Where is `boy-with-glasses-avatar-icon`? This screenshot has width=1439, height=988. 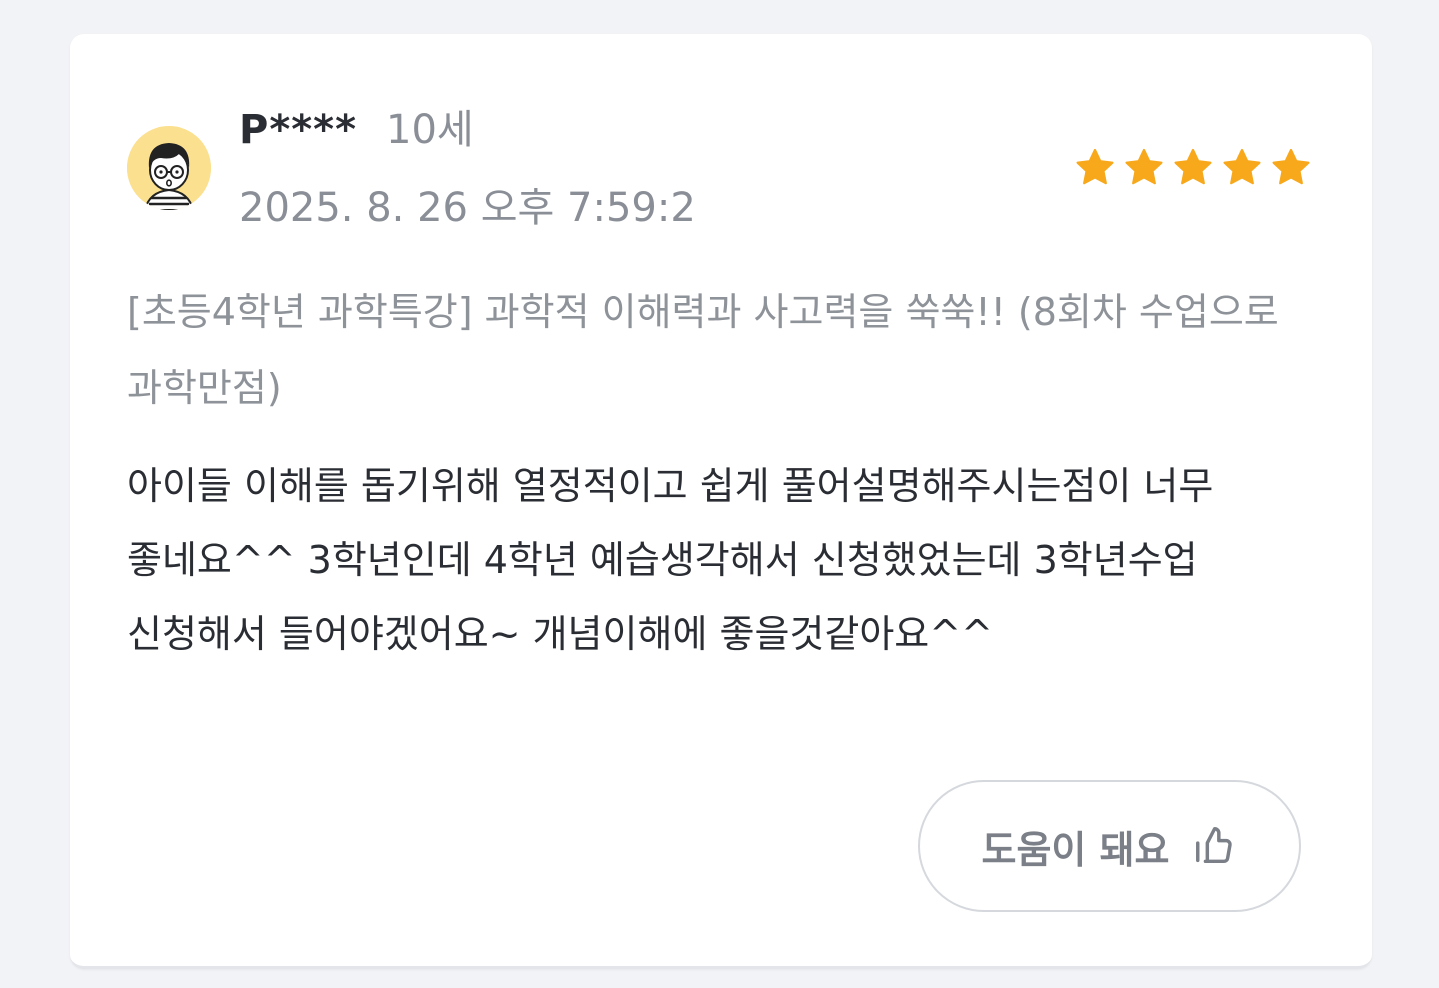
boy-with-glasses-avatar-icon is located at coordinates (169, 168).